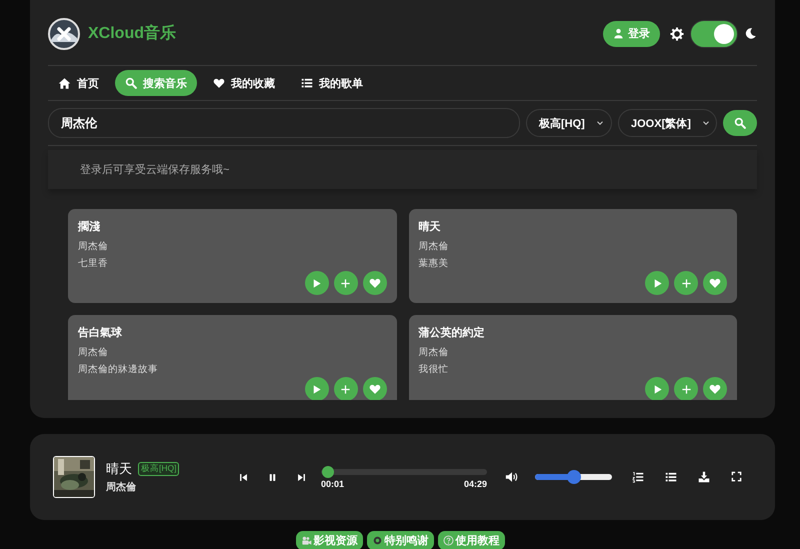 The width and height of the screenshot is (800, 549). I want to click on elapsed-time: 00:01, so click(332, 484).